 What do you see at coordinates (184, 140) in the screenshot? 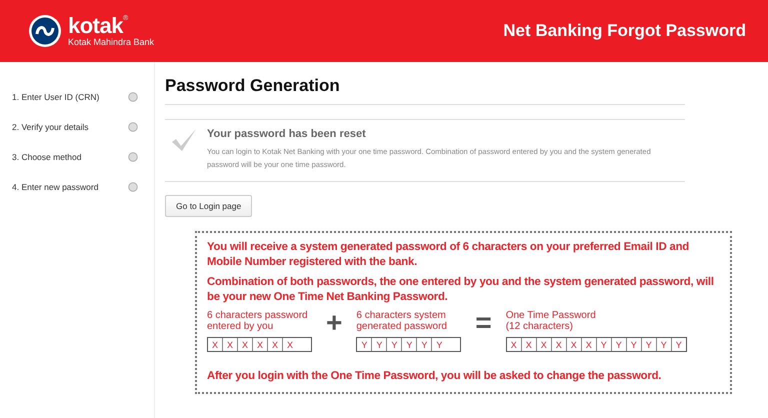
I see `check-icon` at bounding box center [184, 140].